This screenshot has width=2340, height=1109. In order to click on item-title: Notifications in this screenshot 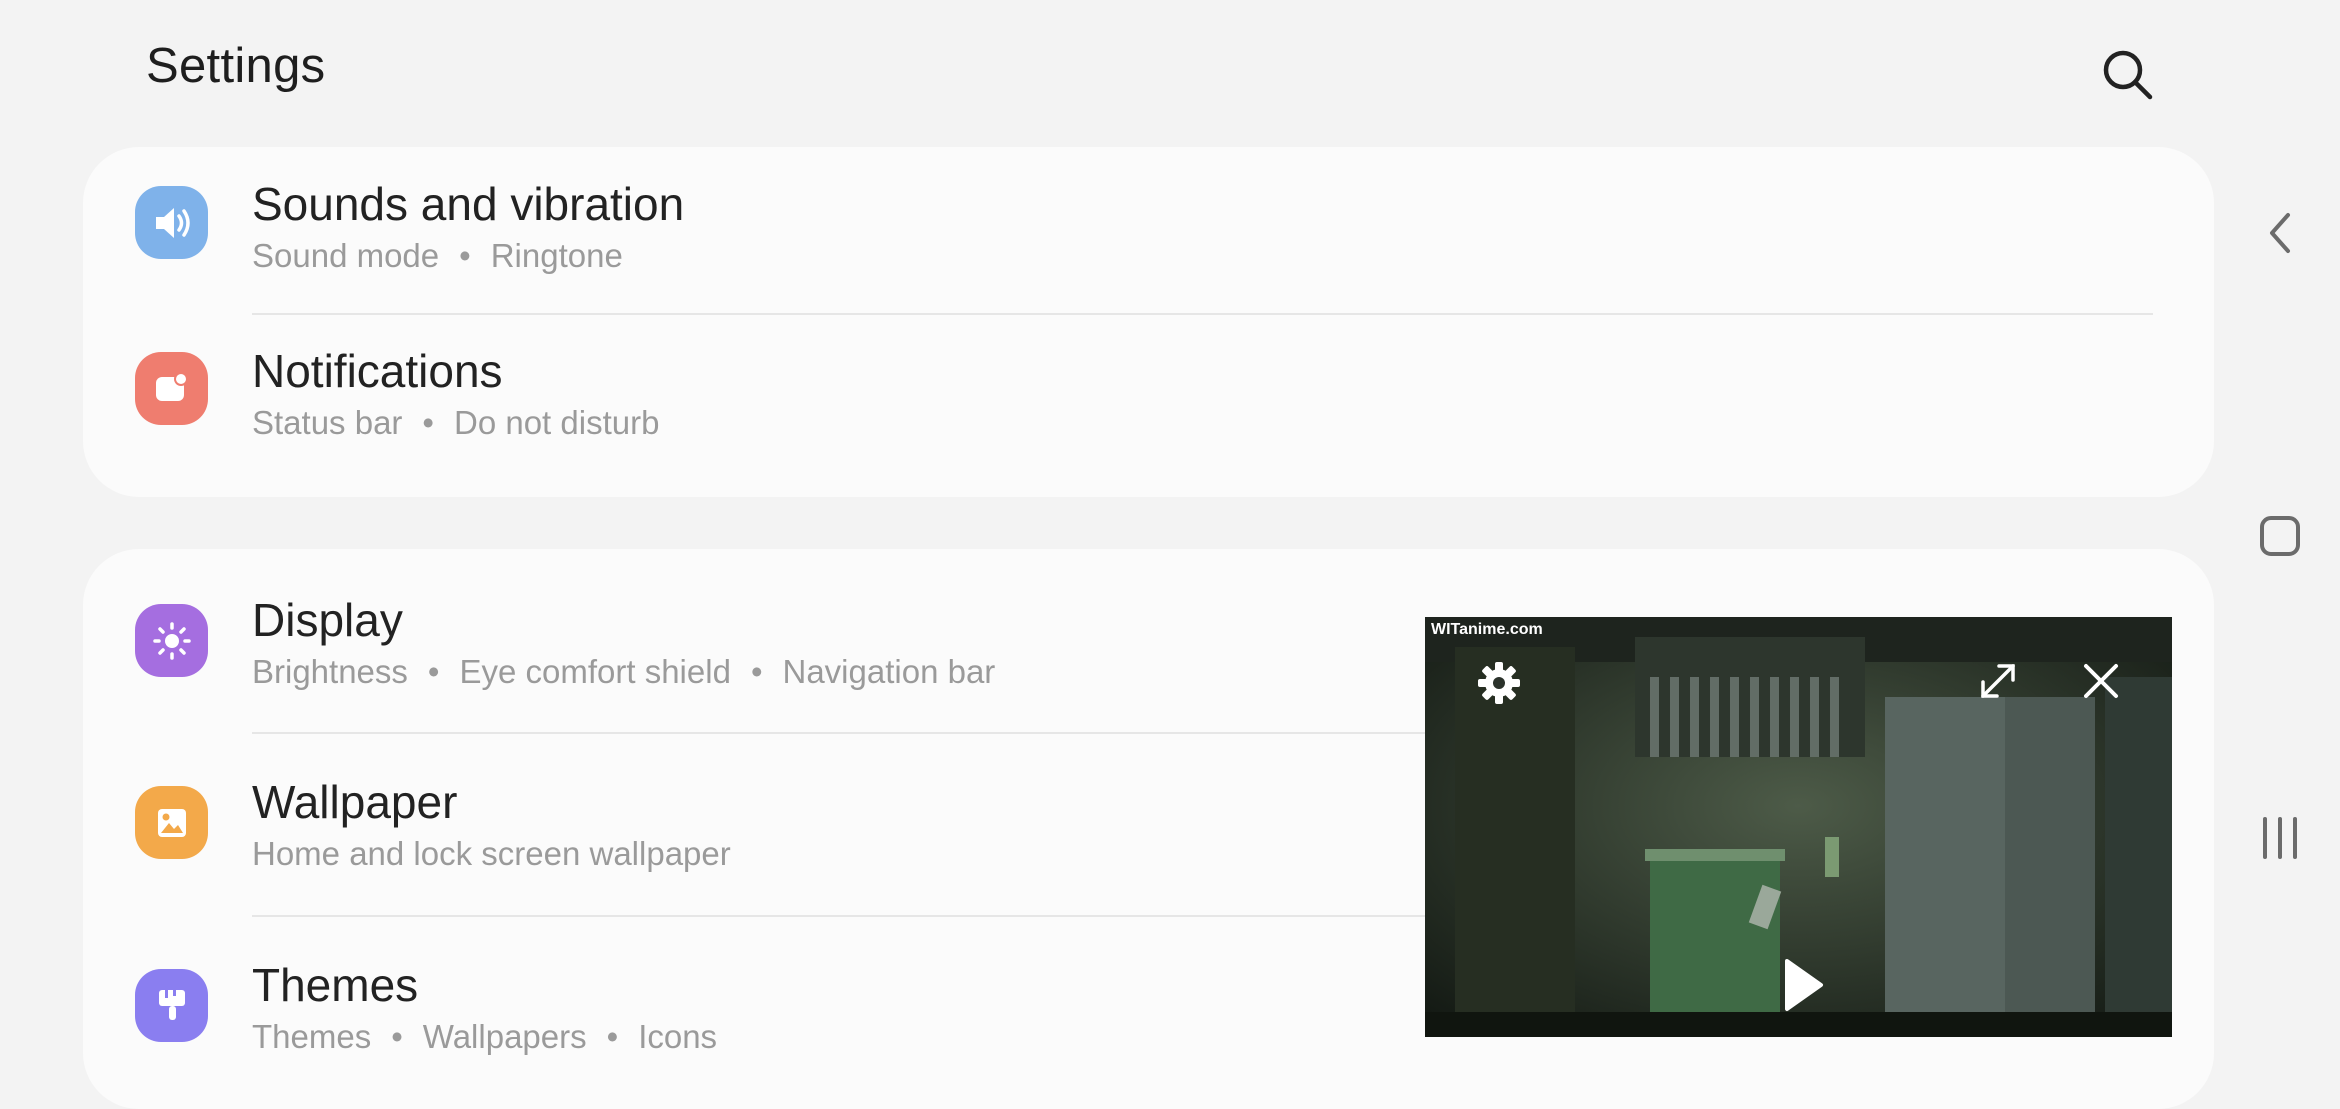, I will do `click(377, 371)`.